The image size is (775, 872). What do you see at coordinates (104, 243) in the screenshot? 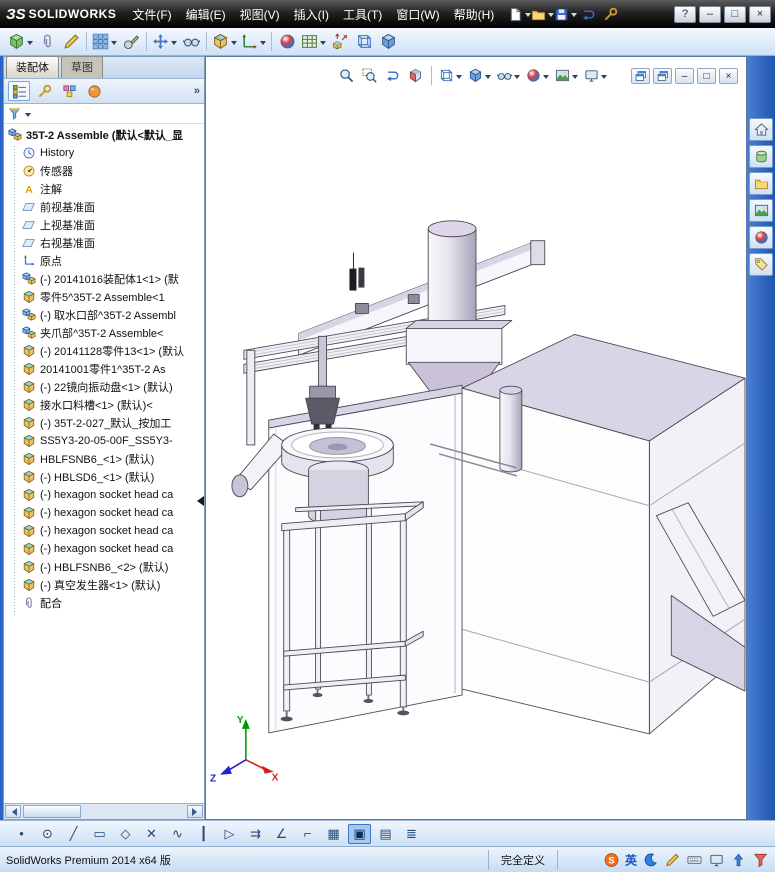
I see `tree-item: 右视基准面` at bounding box center [104, 243].